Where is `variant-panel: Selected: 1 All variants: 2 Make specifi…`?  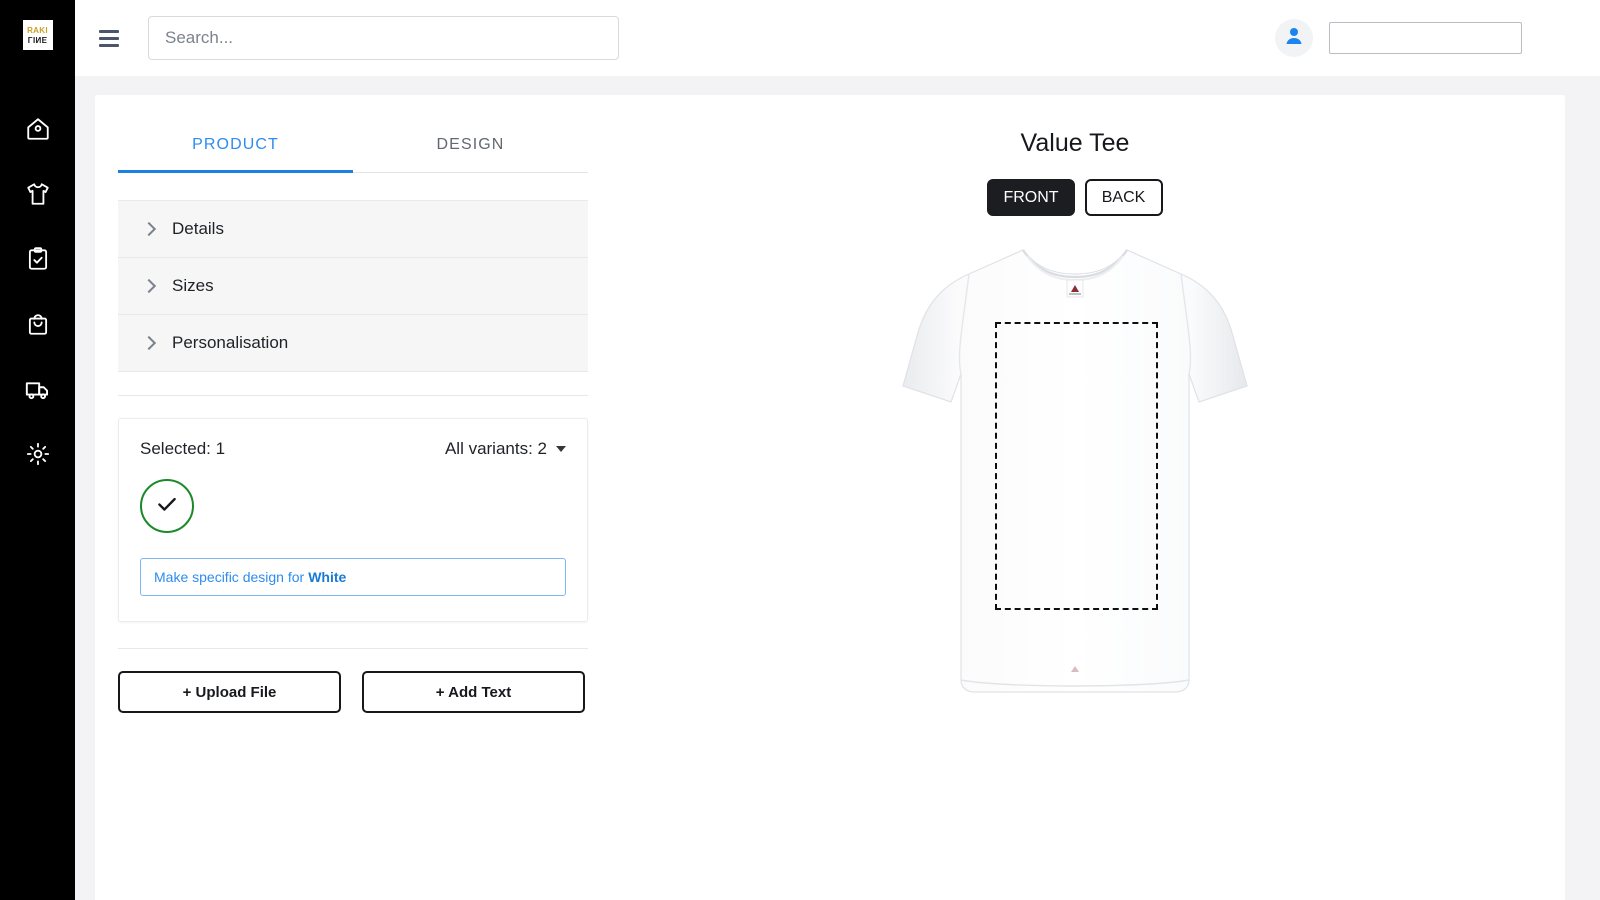 variant-panel: Selected: 1 All variants: 2 Make specifi… is located at coordinates (353, 520).